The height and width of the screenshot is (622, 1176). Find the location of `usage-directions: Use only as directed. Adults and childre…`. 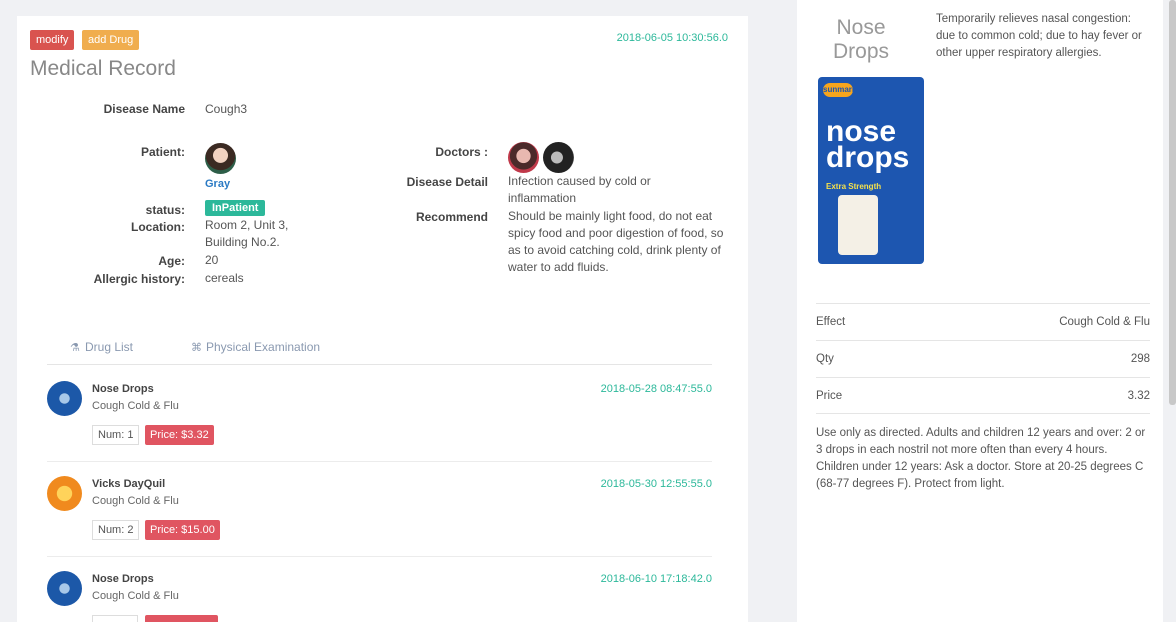

usage-directions: Use only as directed. Adults and childre… is located at coordinates (981, 458).